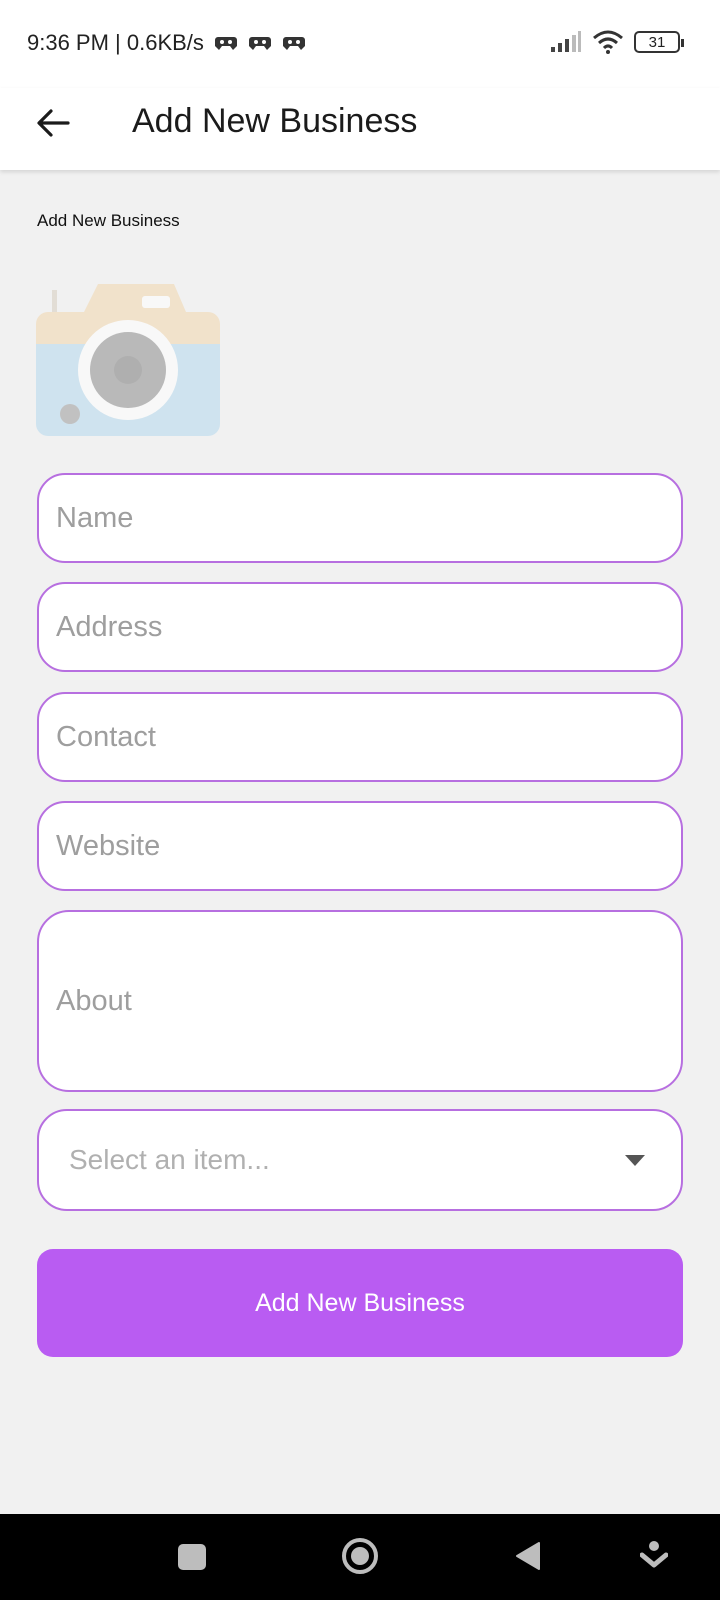 This screenshot has height=1600, width=720. What do you see at coordinates (360, 737) in the screenshot?
I see `contact-field: Contact` at bounding box center [360, 737].